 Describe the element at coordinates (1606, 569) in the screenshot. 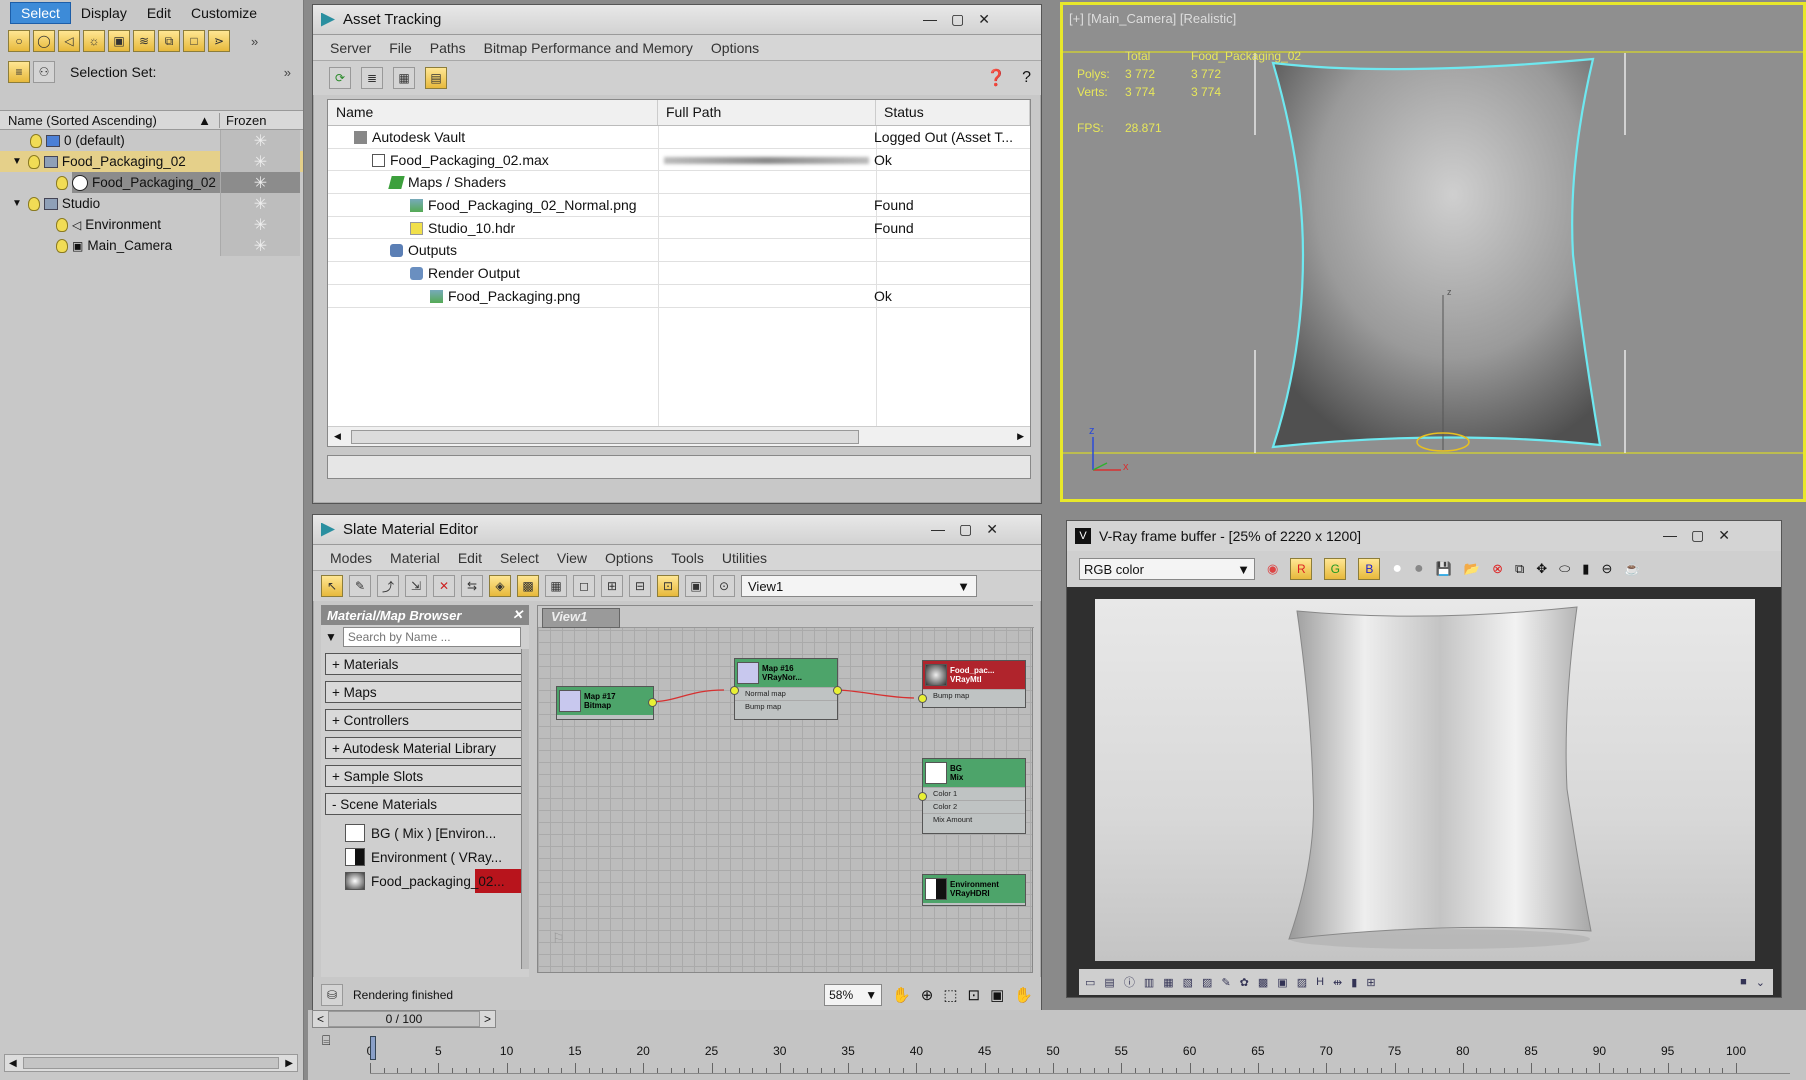

I see `stop-render-icon: ⊖` at that location.